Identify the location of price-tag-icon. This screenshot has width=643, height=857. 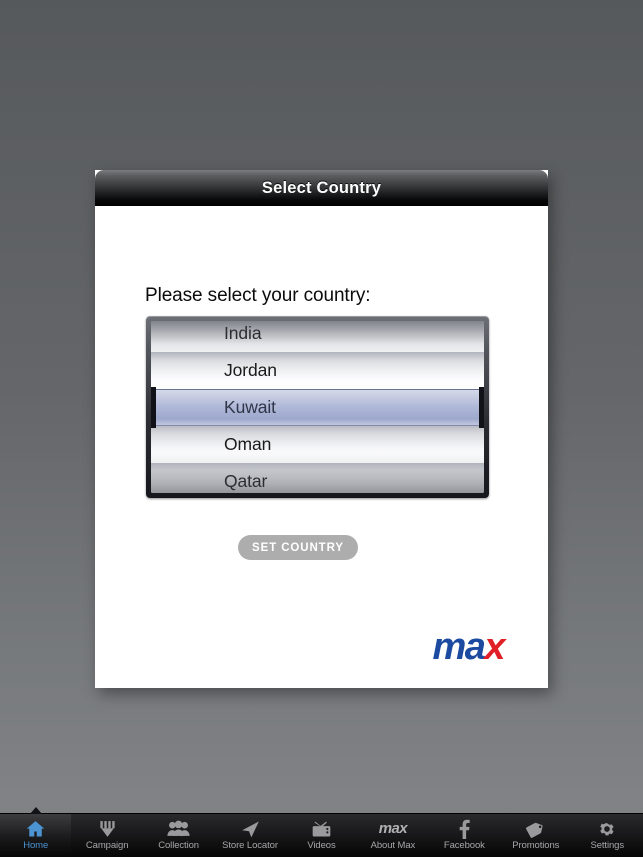
(536, 828).